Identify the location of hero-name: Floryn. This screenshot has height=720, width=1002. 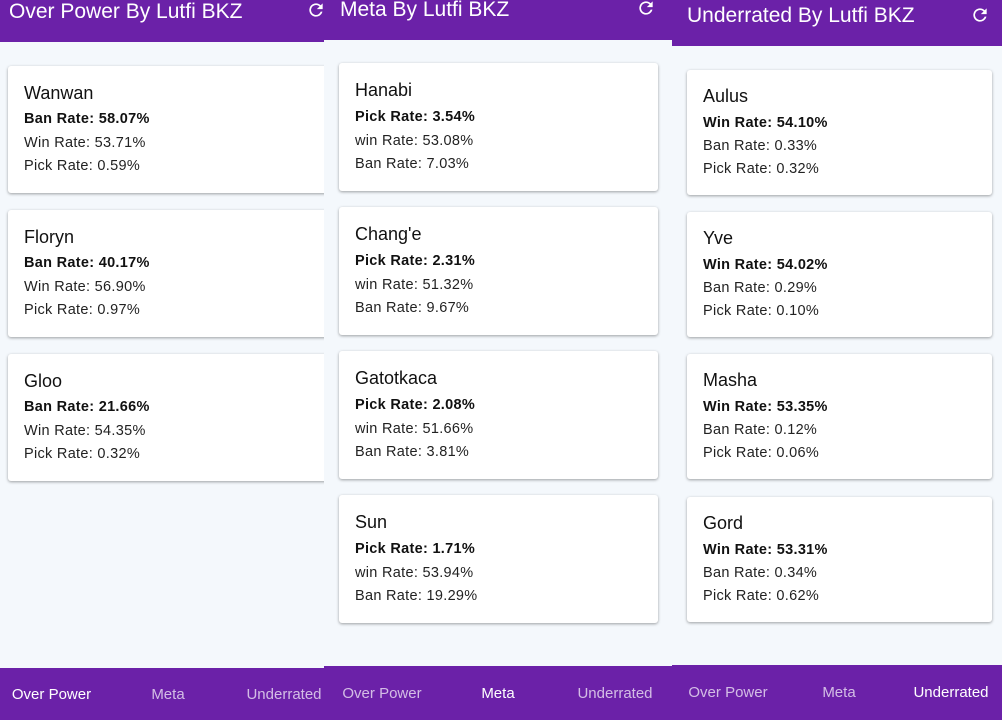
(49, 237).